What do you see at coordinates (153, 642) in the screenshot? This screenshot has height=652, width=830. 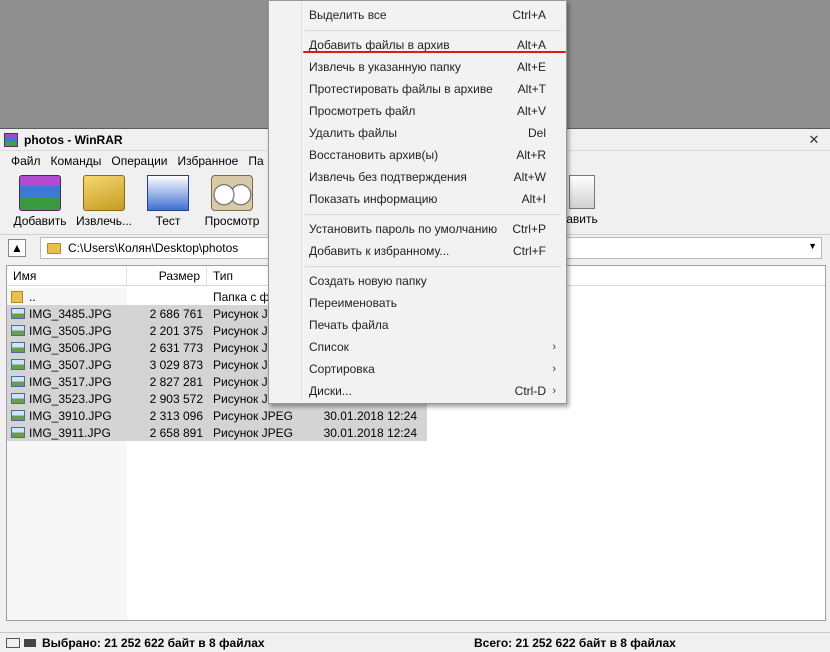 I see `status-selected: Выбрано: 21 252 622 байт в 8 файлах` at bounding box center [153, 642].